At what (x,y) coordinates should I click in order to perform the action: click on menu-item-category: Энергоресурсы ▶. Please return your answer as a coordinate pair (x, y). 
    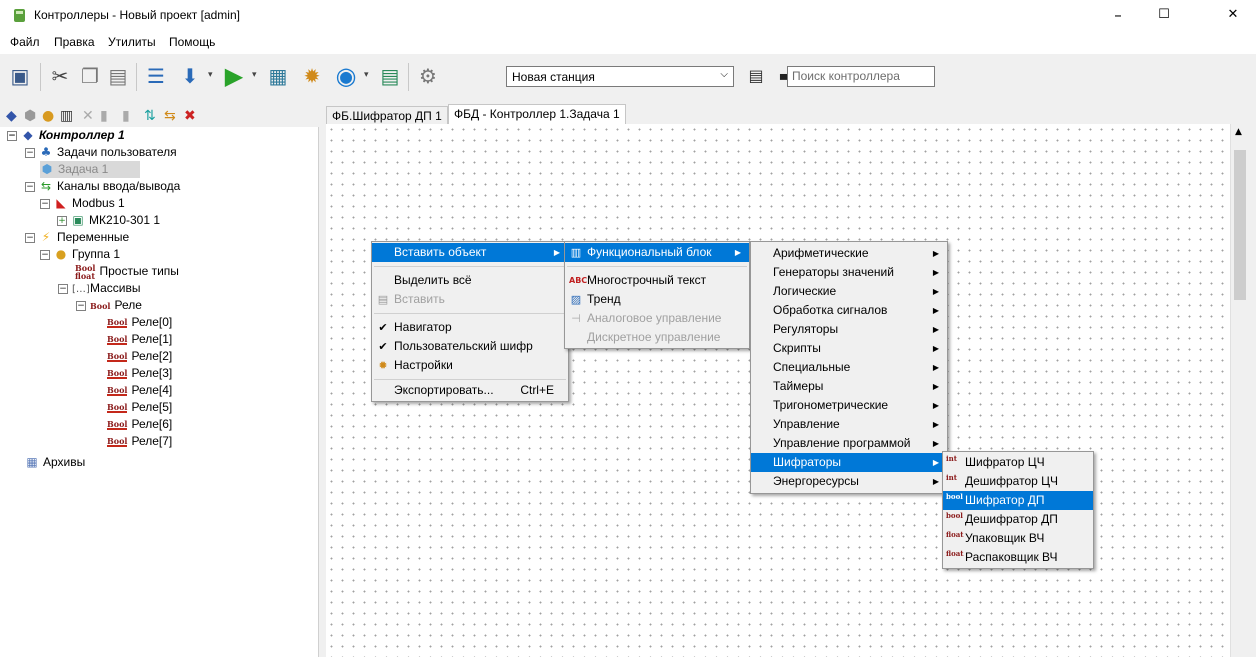
    Looking at the image, I should click on (849, 481).